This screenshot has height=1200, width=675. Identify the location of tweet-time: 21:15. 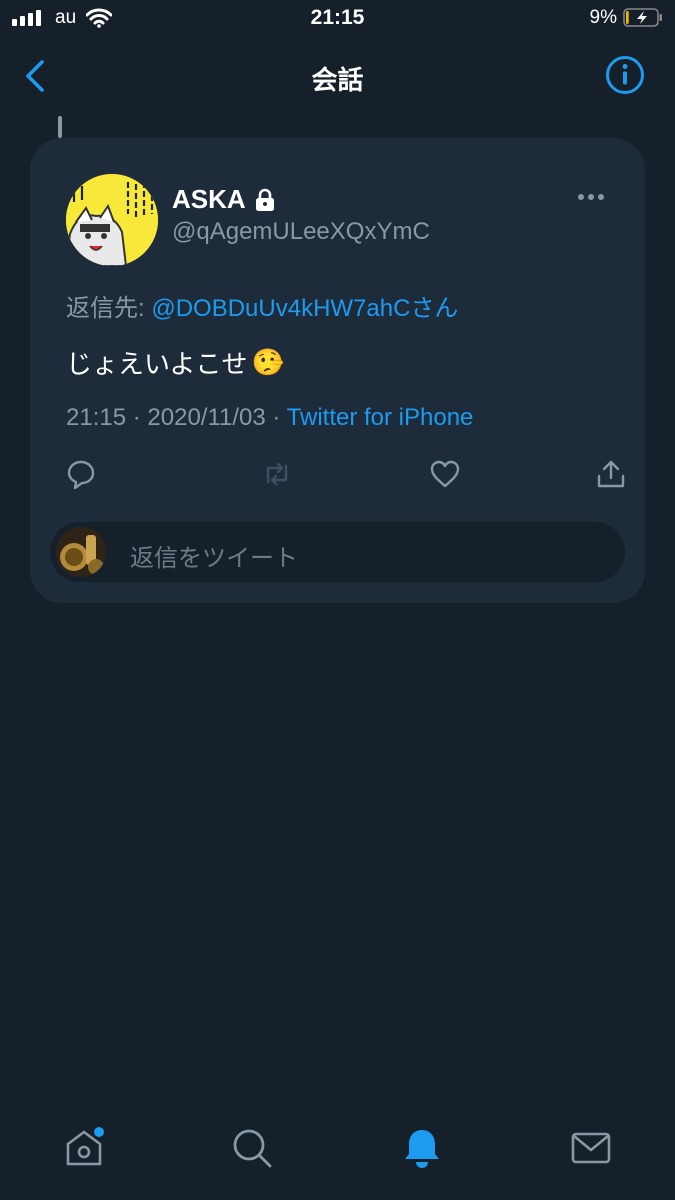
(96, 417).